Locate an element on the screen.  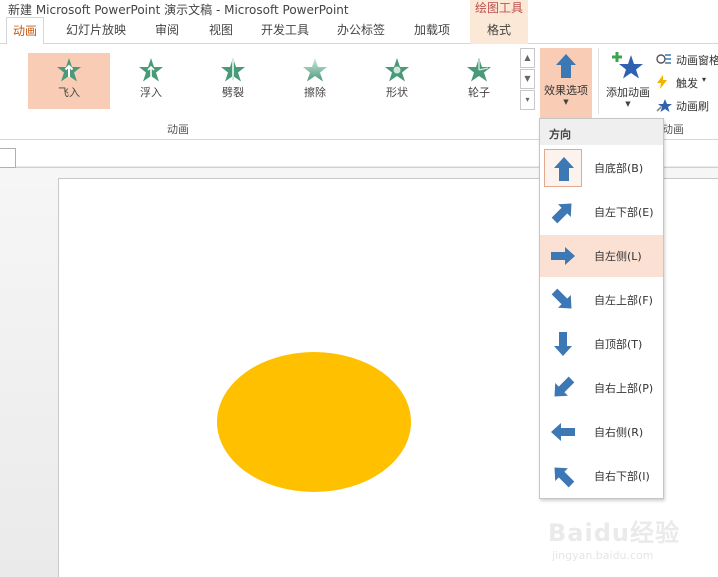
direction-label: 自底部(B) is located at coordinates (619, 168).